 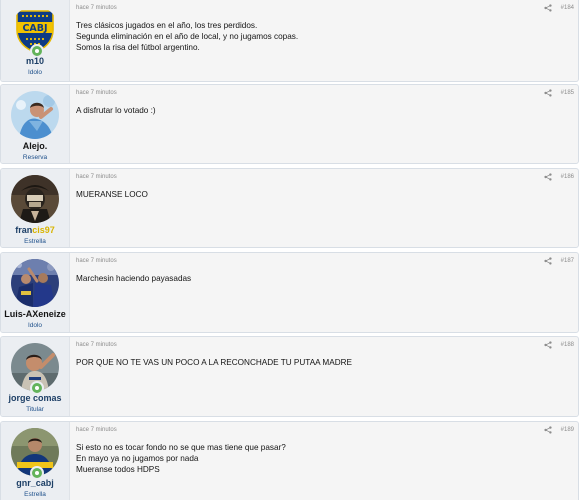 I want to click on post-body: hace 7 minutos #186 MUERANSE LOCO, so click(x=324, y=208).